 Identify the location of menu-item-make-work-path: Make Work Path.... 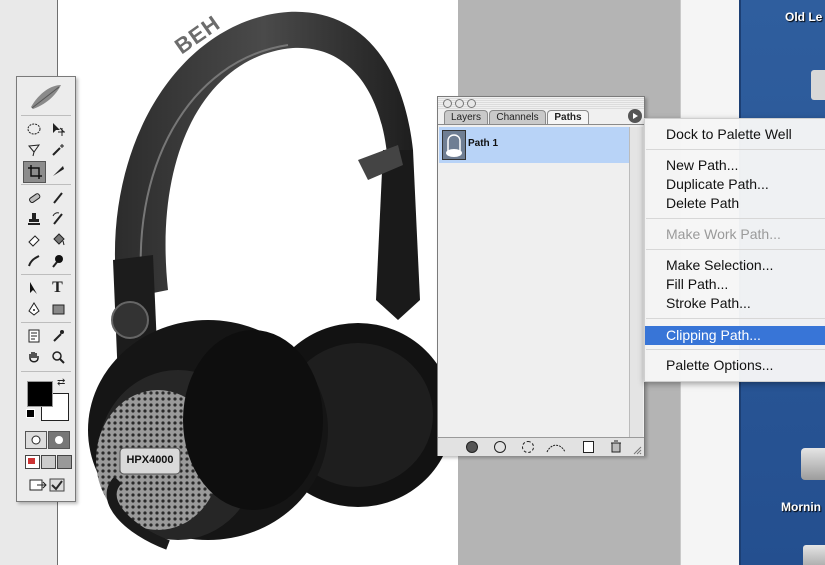
(723, 234).